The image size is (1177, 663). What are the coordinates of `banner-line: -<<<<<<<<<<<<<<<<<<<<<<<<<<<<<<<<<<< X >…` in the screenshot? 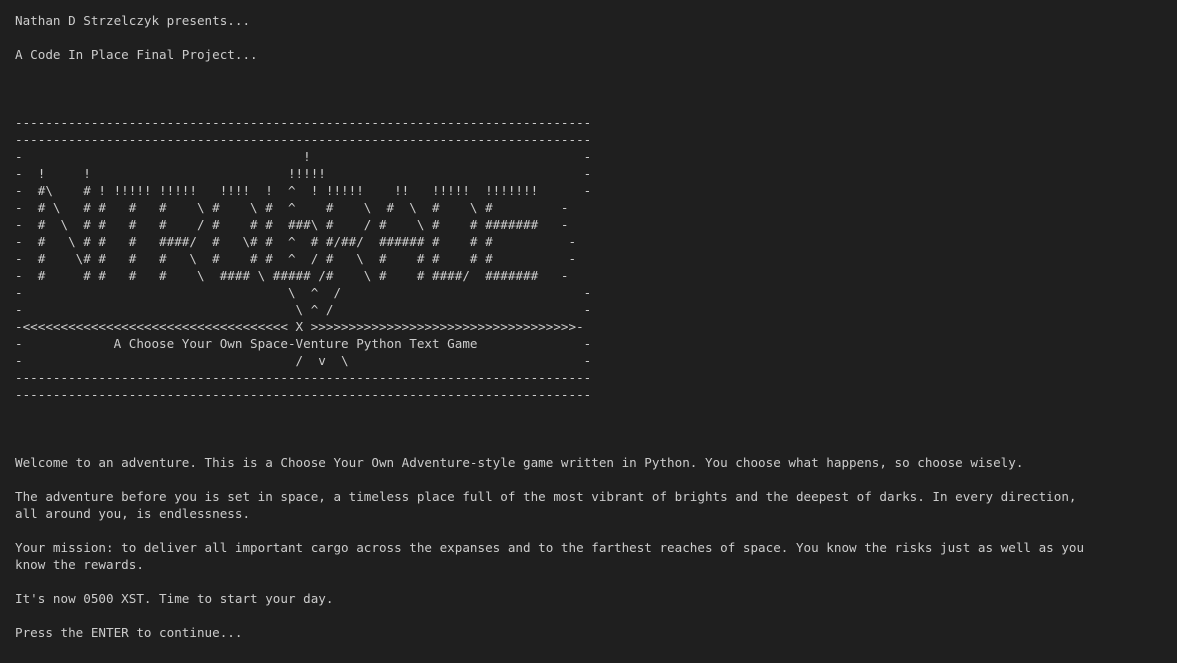 It's located at (299, 326).